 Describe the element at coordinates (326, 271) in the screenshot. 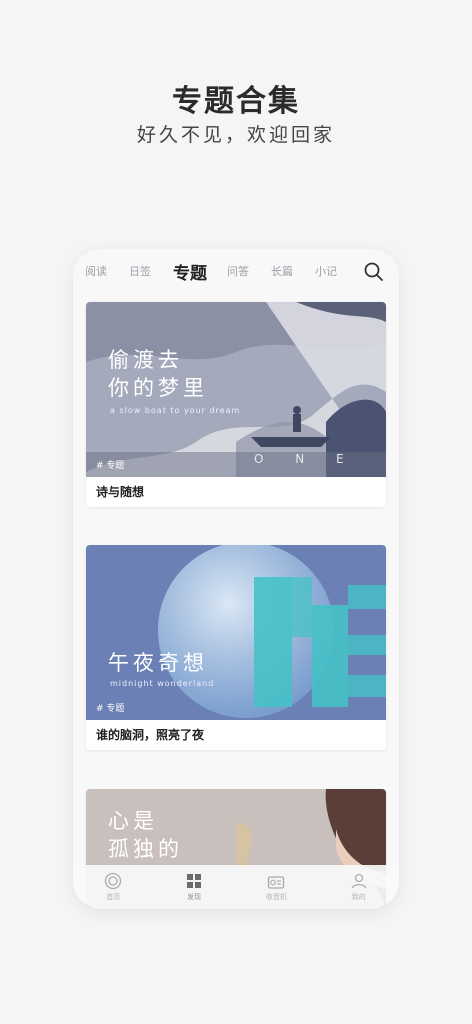

I see `tab-notes: 小记` at that location.